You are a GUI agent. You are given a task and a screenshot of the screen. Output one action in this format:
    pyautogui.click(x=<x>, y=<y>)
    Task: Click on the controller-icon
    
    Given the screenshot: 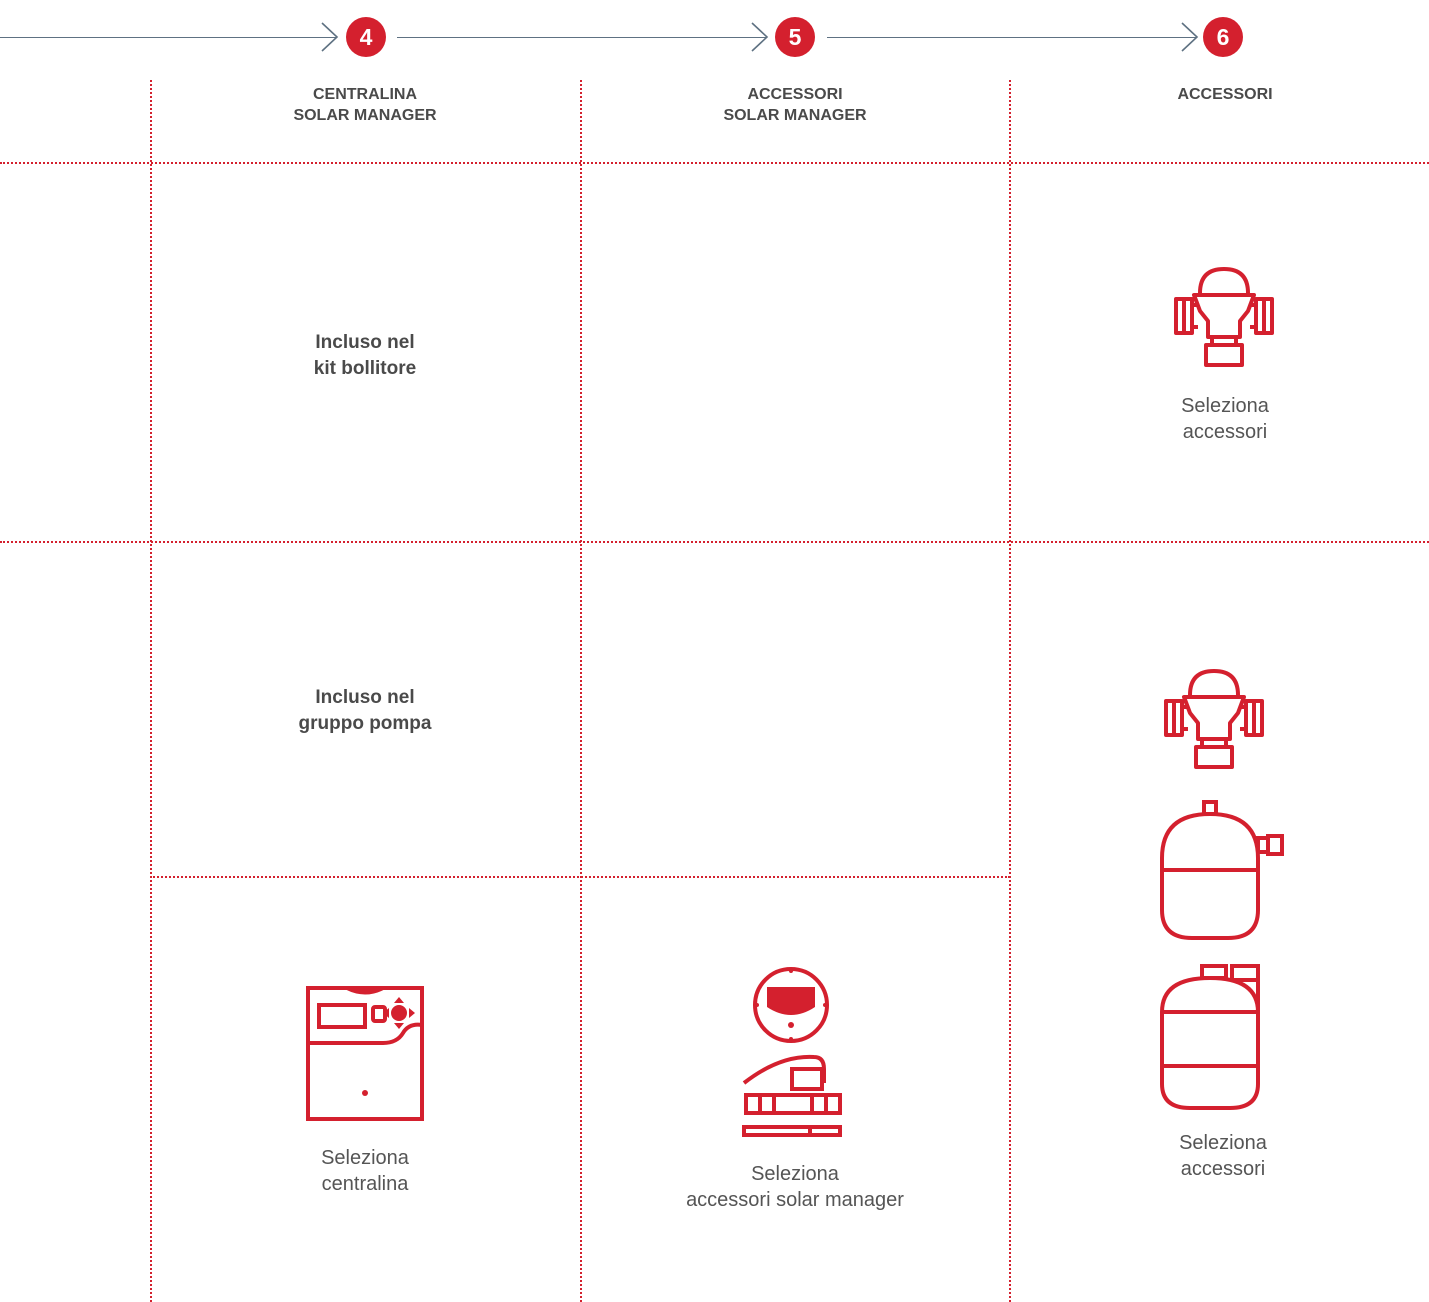 What is the action you would take?
    pyautogui.click(x=365, y=1053)
    